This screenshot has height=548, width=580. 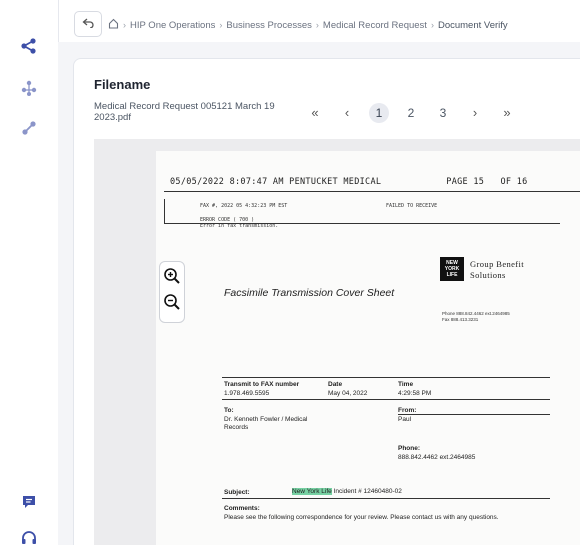 What do you see at coordinates (407, 410) in the screenshot?
I see `from-label: From:` at bounding box center [407, 410].